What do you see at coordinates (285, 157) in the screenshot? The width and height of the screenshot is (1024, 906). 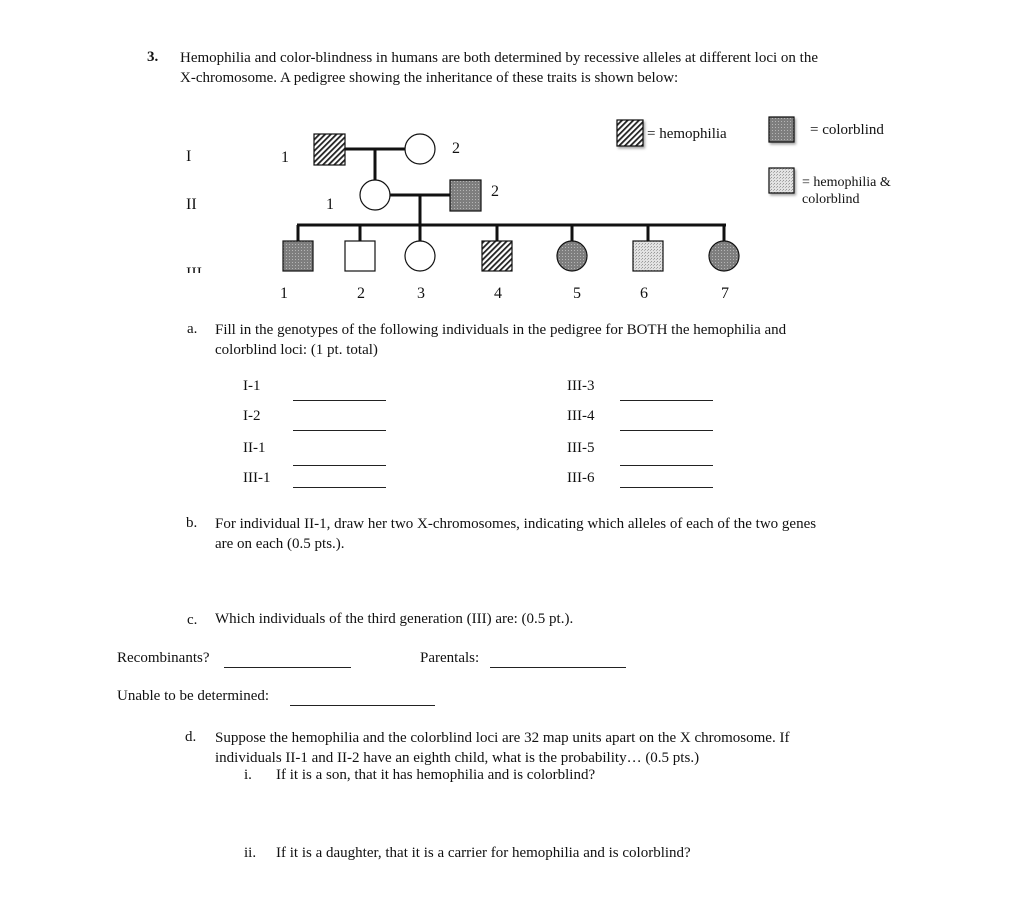 I see `number-I-1: 1` at bounding box center [285, 157].